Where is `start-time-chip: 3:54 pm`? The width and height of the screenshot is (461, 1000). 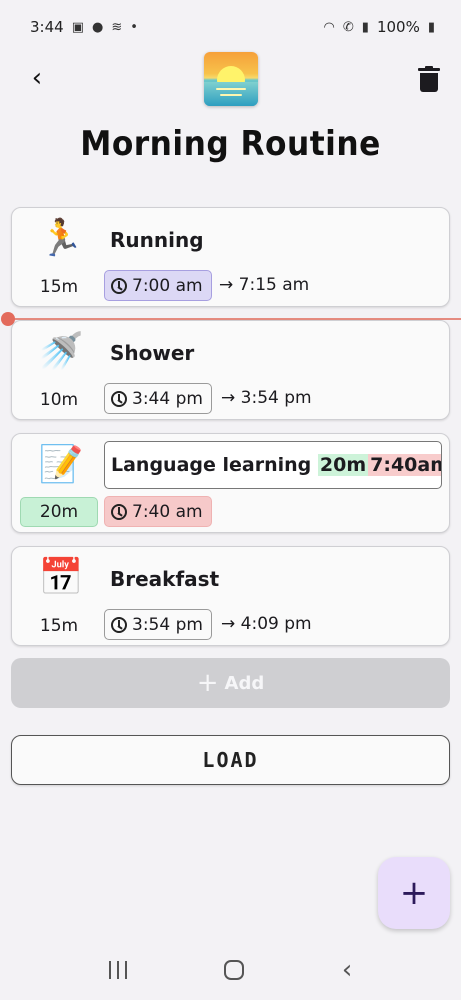 start-time-chip: 3:54 pm is located at coordinates (158, 624).